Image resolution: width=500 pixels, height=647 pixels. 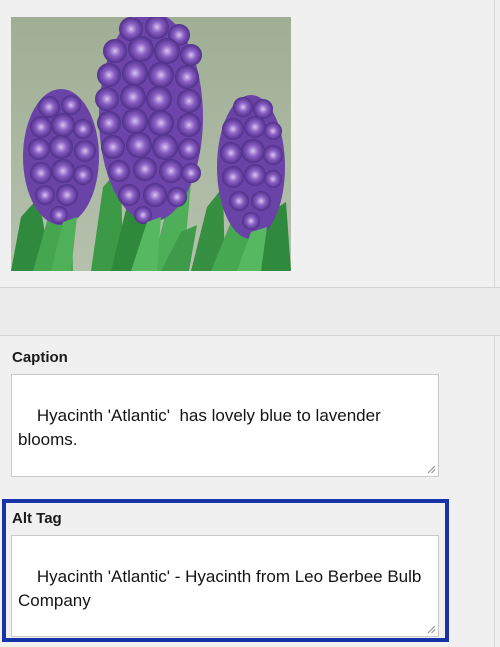 What do you see at coordinates (250, 311) in the screenshot?
I see `separator-band` at bounding box center [250, 311].